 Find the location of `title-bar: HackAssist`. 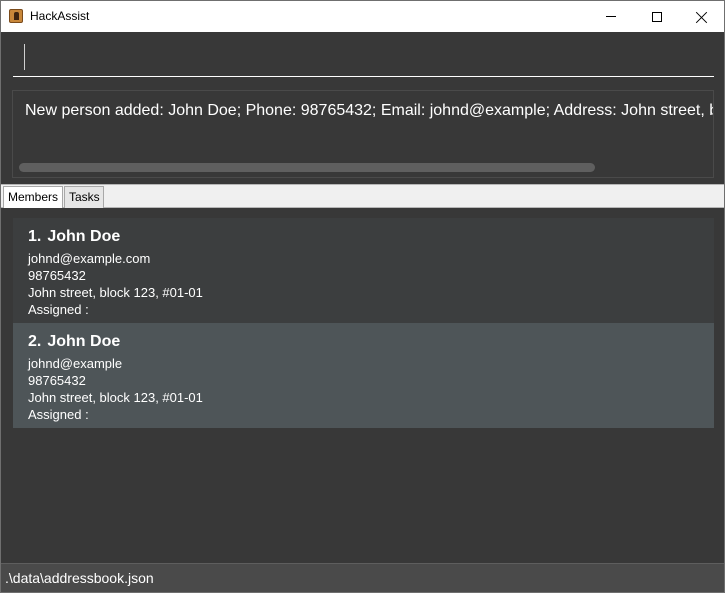

title-bar: HackAssist is located at coordinates (362, 16).